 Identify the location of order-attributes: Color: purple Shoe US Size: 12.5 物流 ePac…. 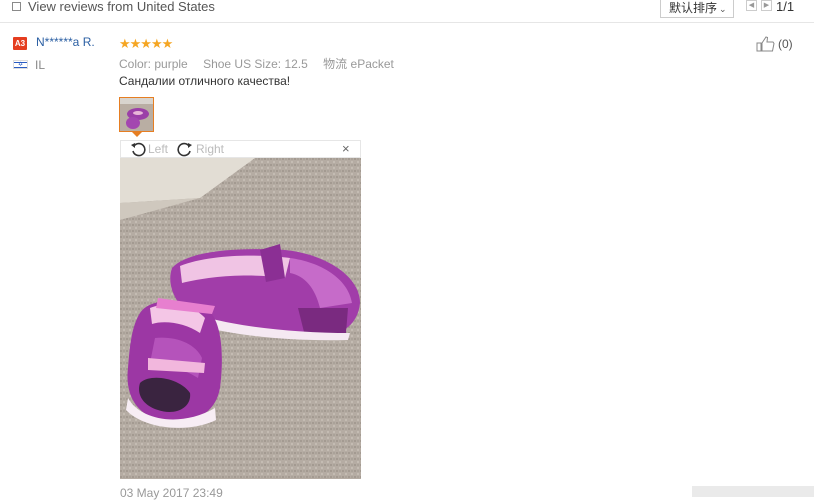
(262, 63).